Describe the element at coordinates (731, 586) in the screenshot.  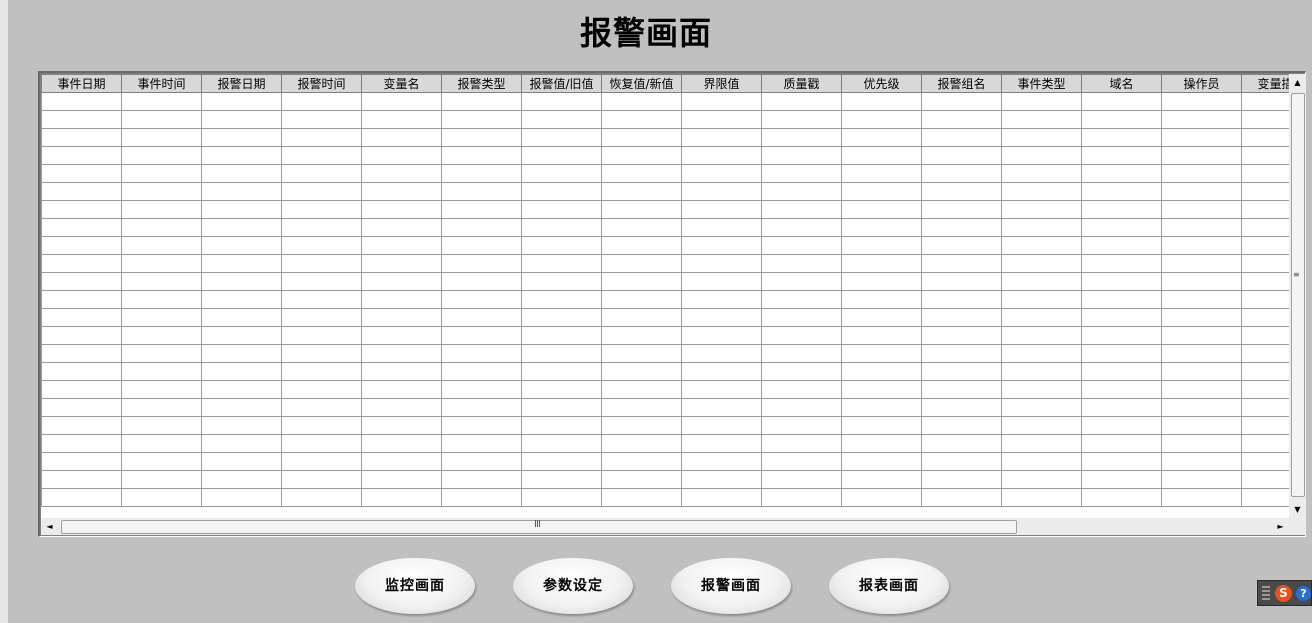
I see `alarm-screen-button: 报警画面` at that location.